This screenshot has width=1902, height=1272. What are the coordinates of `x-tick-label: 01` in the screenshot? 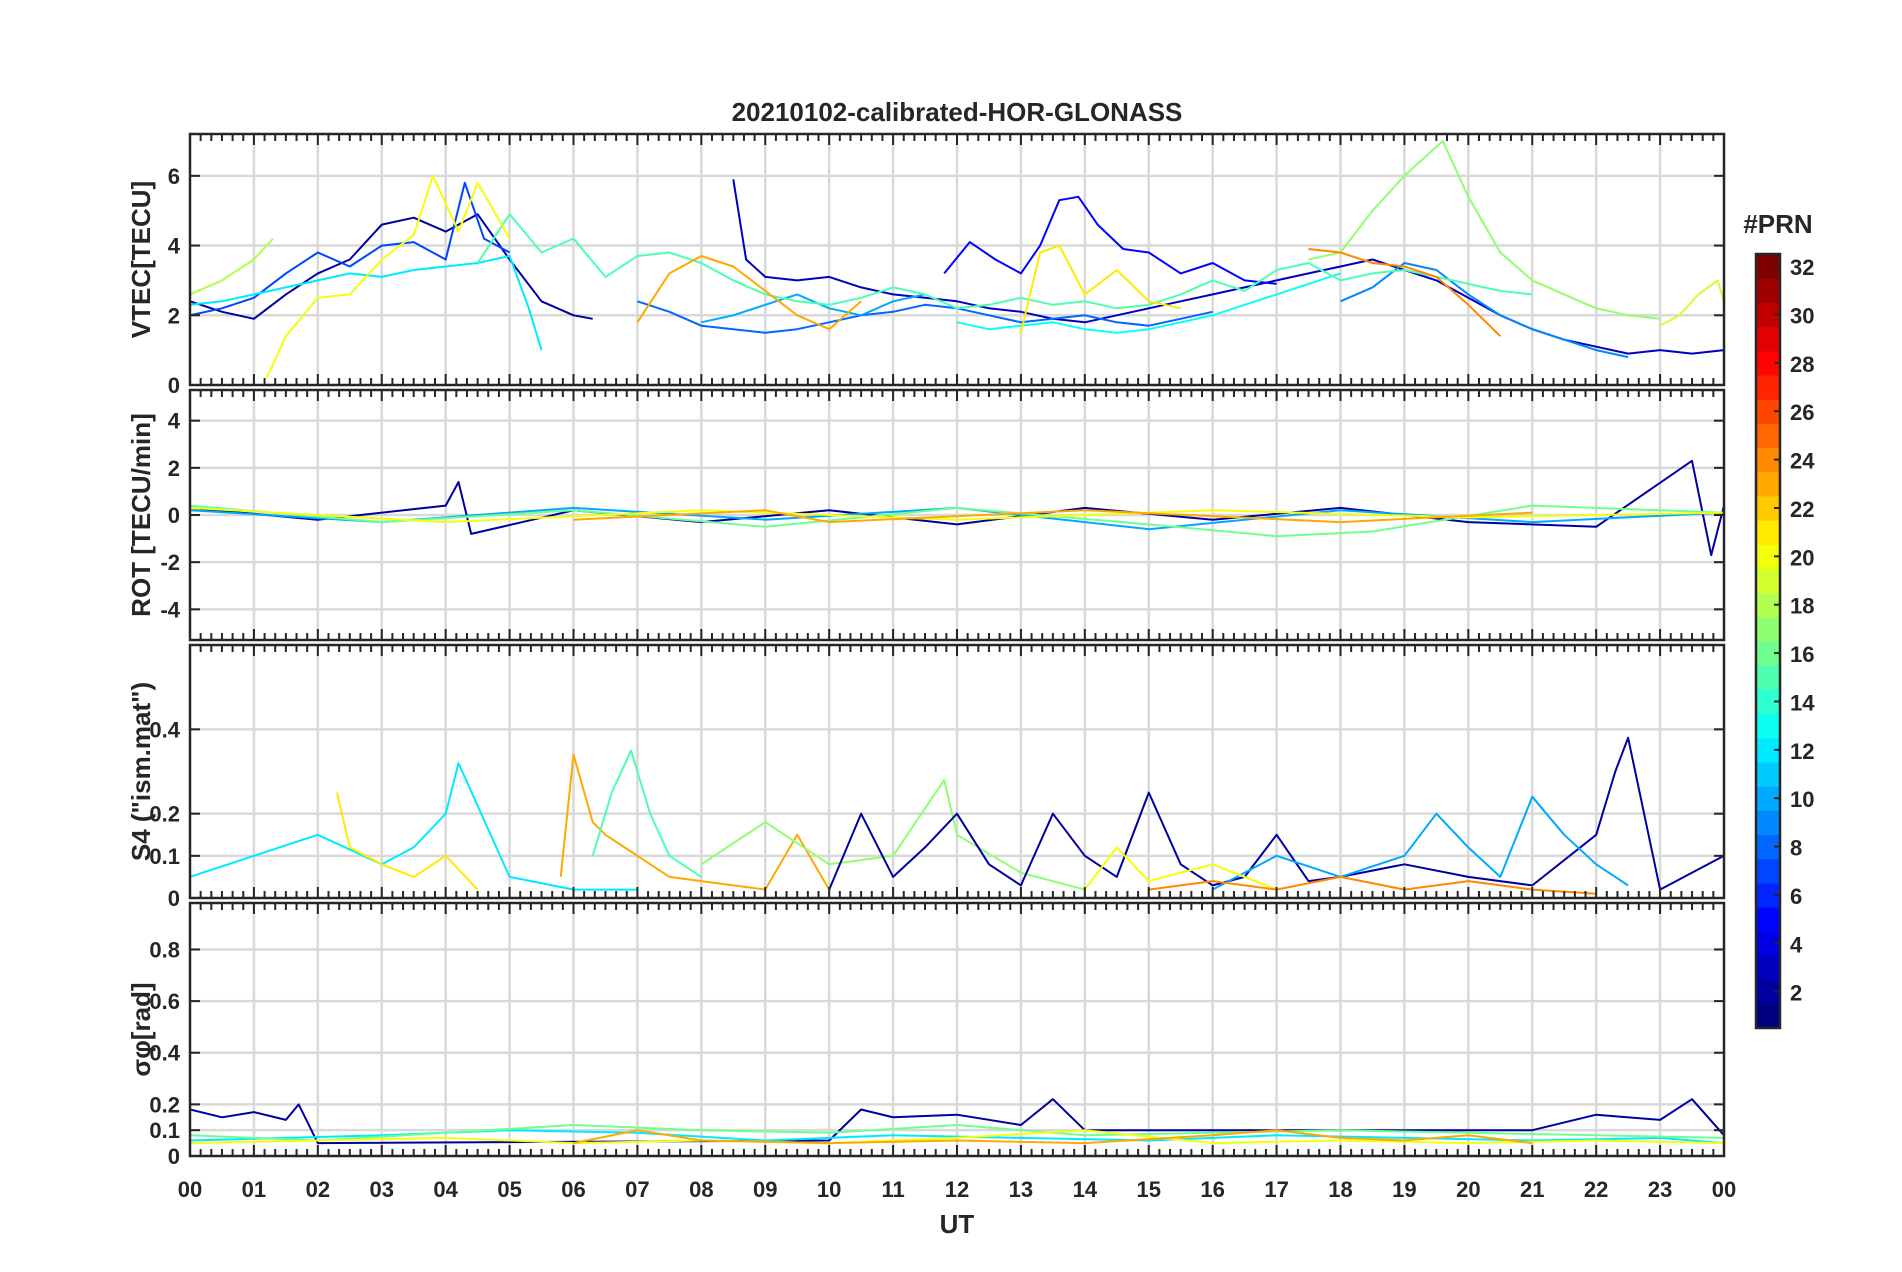 It's located at (254, 1189).